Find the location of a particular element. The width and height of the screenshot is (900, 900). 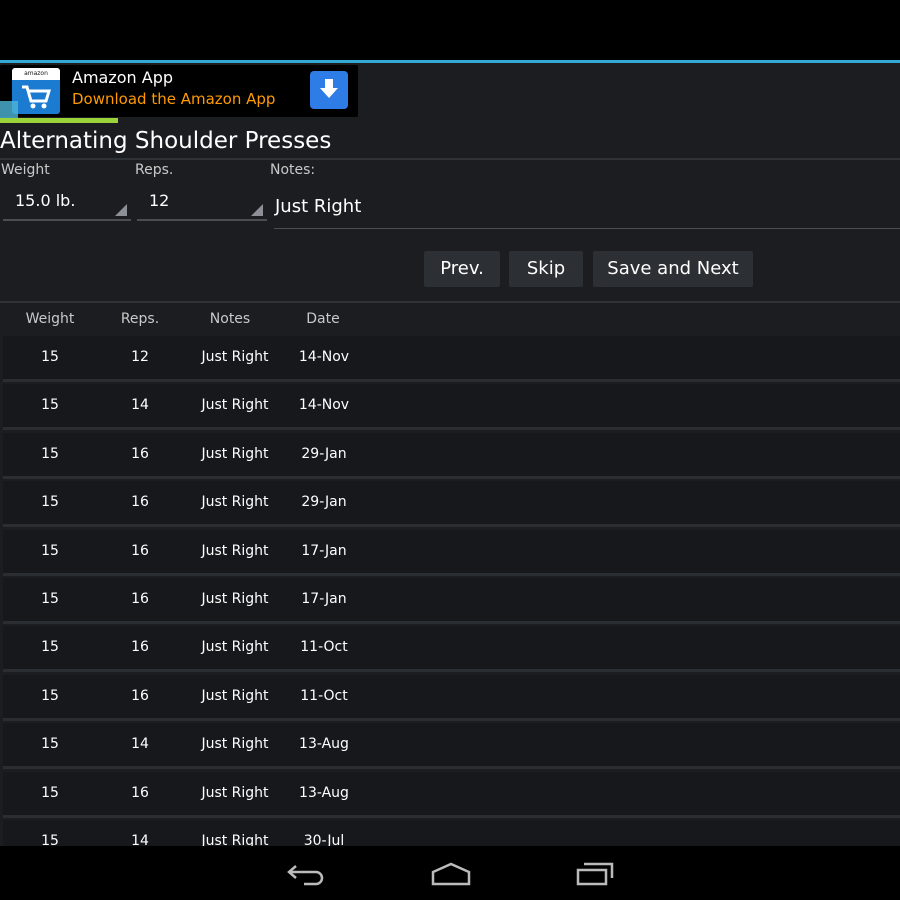

column-header-date: Date is located at coordinates (323, 319).